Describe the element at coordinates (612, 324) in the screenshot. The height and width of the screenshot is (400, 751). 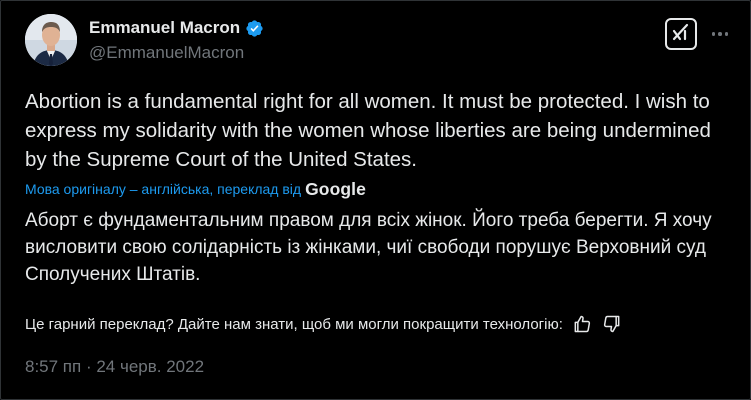
I see `thumbs-down-icon` at that location.